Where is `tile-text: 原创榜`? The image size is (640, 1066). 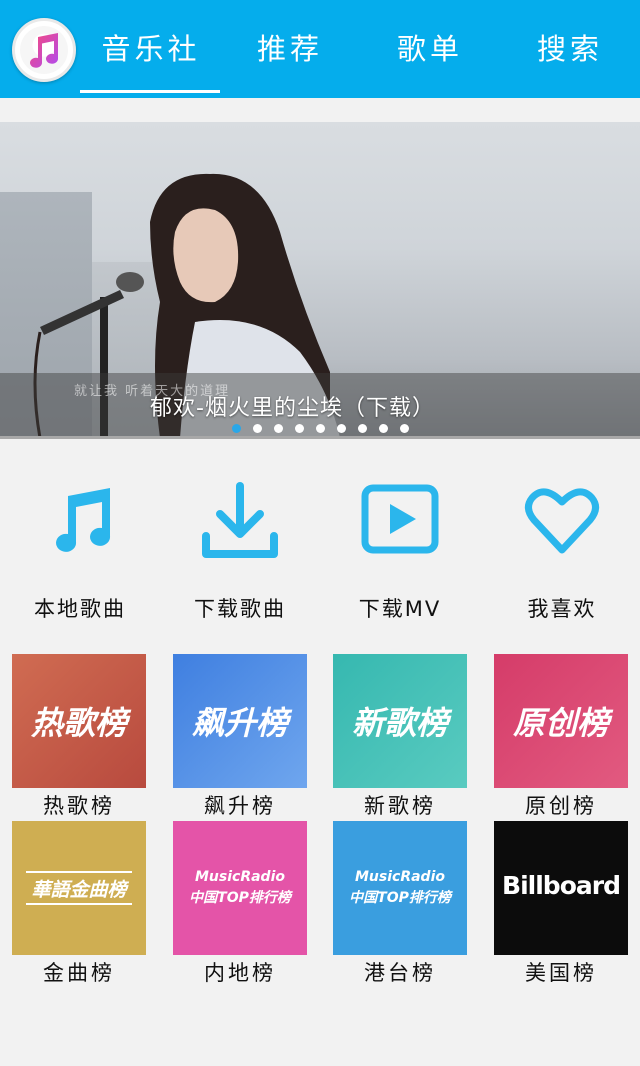 tile-text: 原创榜 is located at coordinates (560, 723).